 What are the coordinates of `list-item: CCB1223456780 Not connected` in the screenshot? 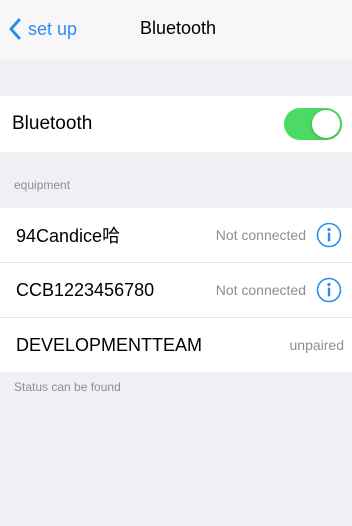 It's located at (176, 289).